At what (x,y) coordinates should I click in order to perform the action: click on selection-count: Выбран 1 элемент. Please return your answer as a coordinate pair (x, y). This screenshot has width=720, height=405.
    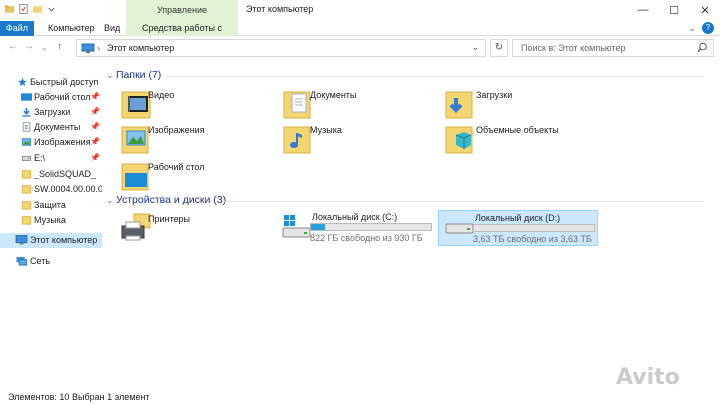
    Looking at the image, I should click on (111, 397).